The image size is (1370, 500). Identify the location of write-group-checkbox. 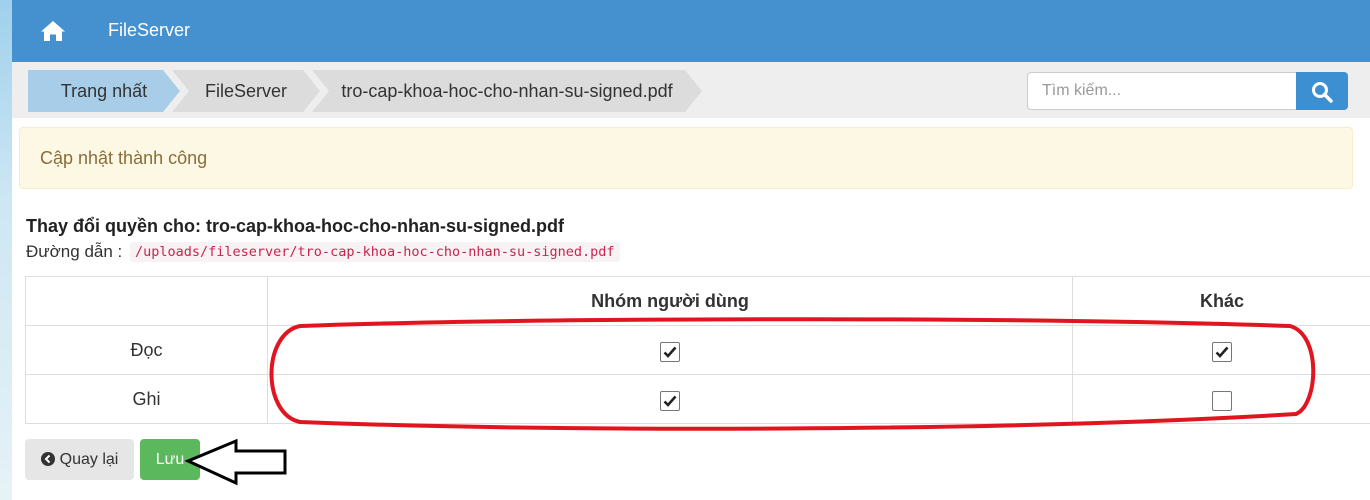
(670, 401).